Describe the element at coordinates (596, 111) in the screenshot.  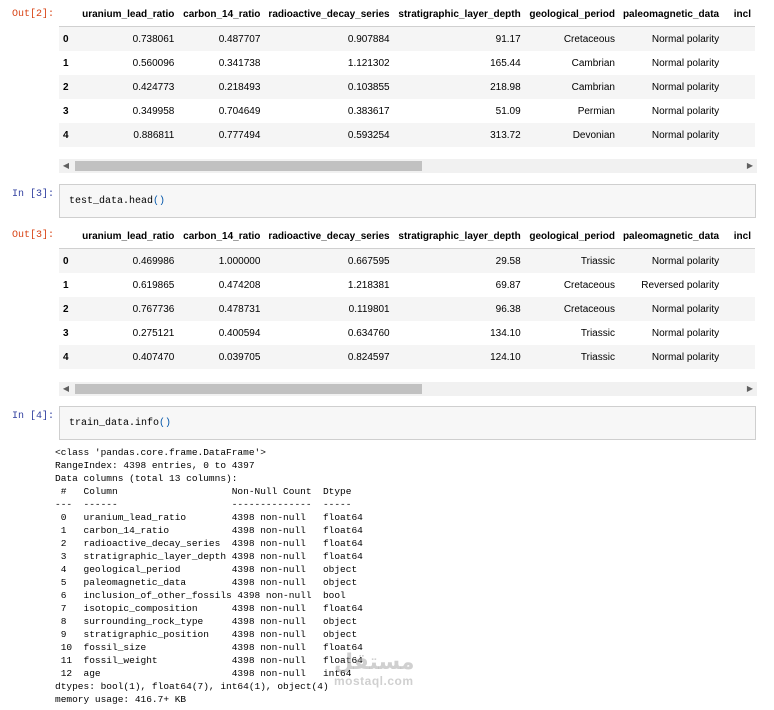
I see `table-cell: Permian` at that location.